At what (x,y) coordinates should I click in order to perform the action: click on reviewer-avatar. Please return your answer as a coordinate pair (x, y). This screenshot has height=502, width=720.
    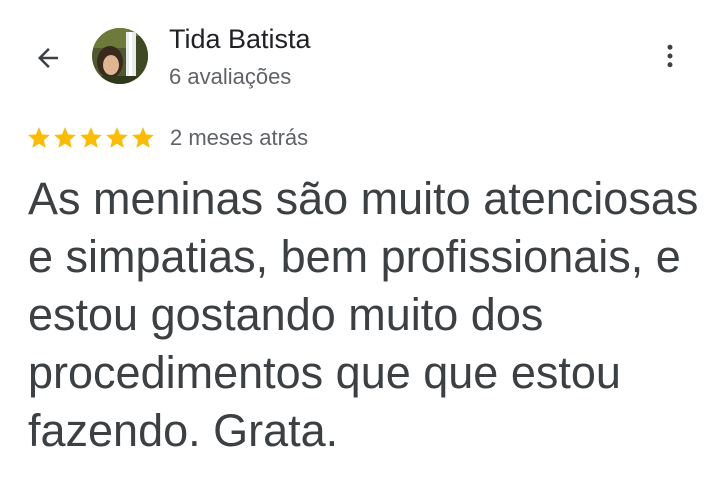
    Looking at the image, I should click on (120, 56).